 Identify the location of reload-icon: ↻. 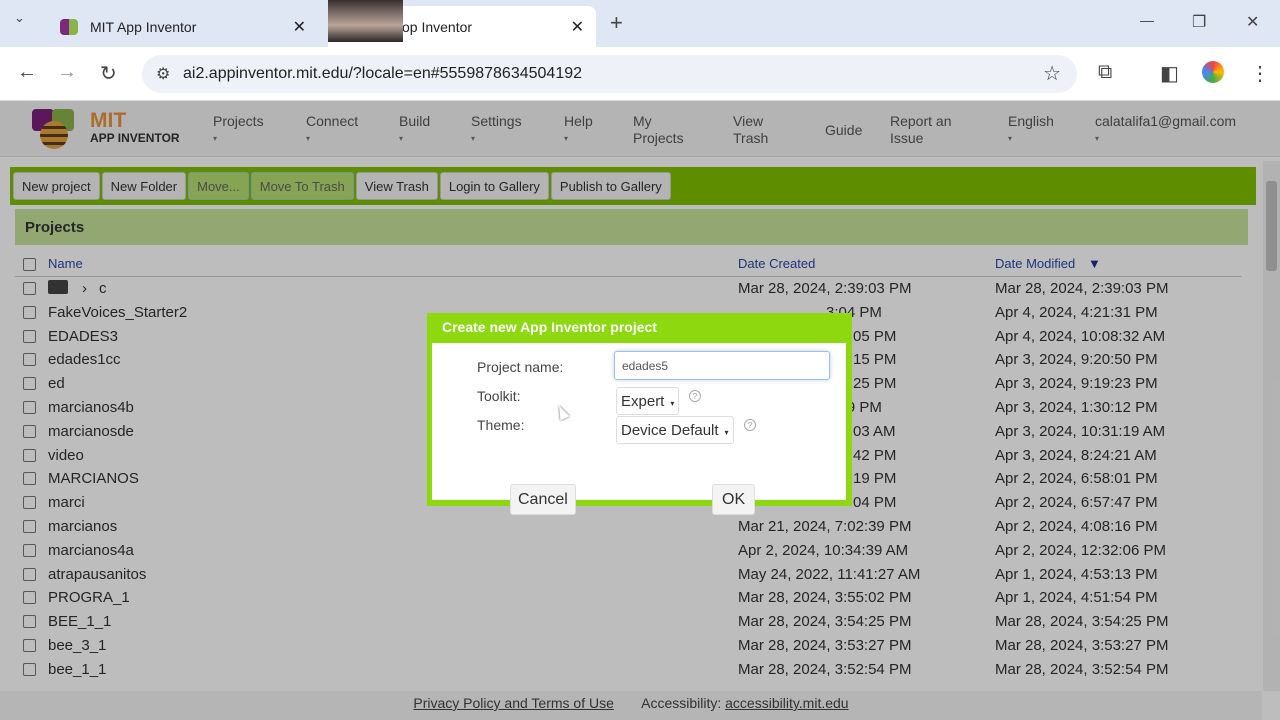
(108, 73).